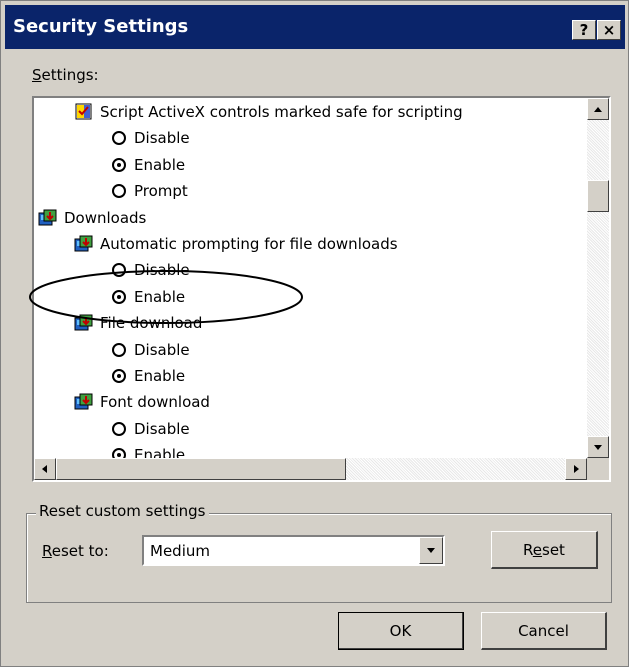 Image resolution: width=629 pixels, height=667 pixels. I want to click on horizontal-scrollbar, so click(310, 469).